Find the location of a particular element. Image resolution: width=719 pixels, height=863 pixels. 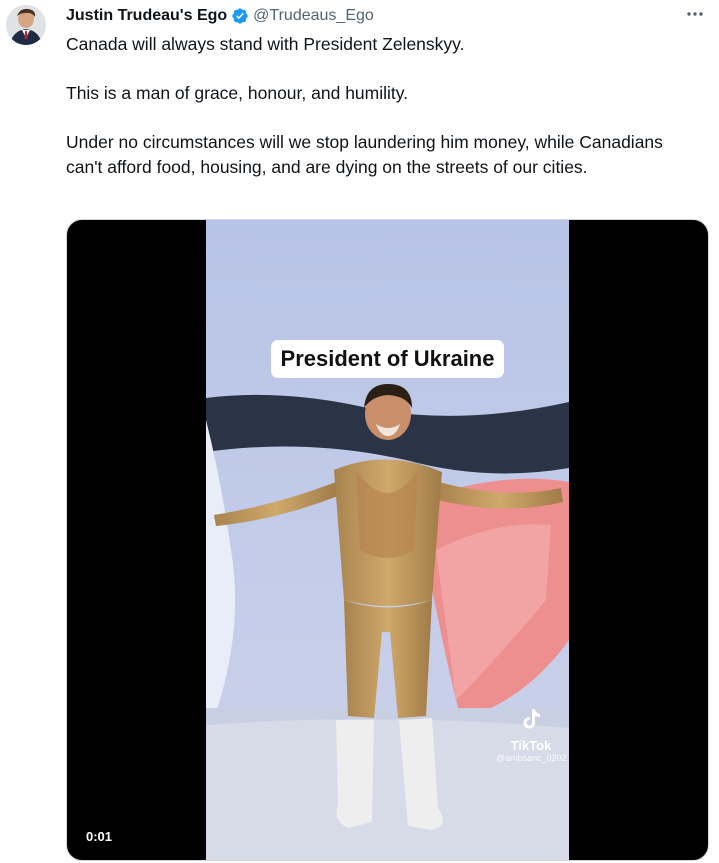

verified-badge-icon is located at coordinates (240, 16).